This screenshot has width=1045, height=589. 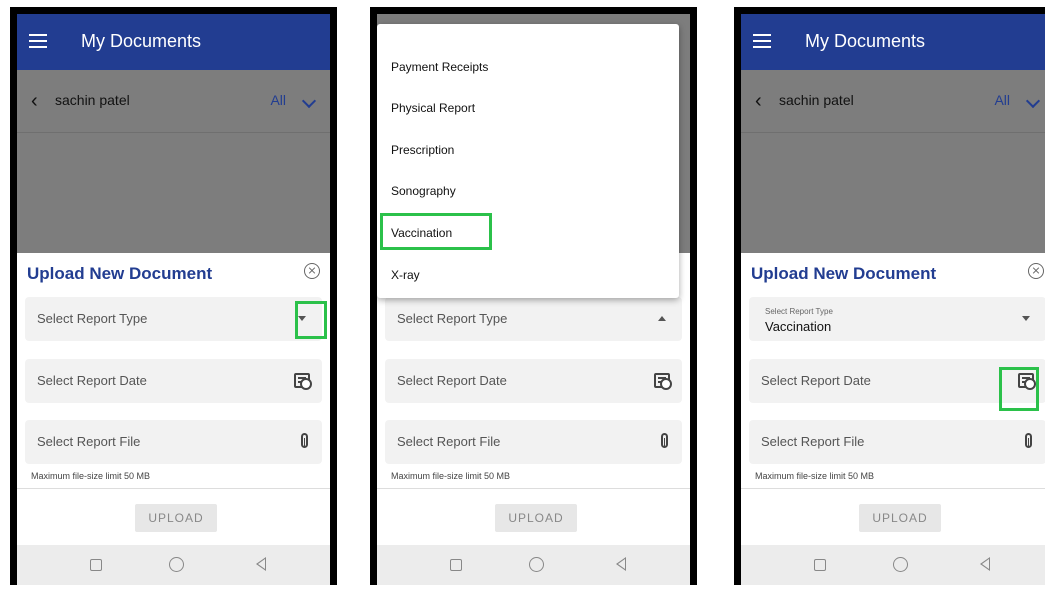 I want to click on report-type-small-label: Select Report Type, so click(x=799, y=311).